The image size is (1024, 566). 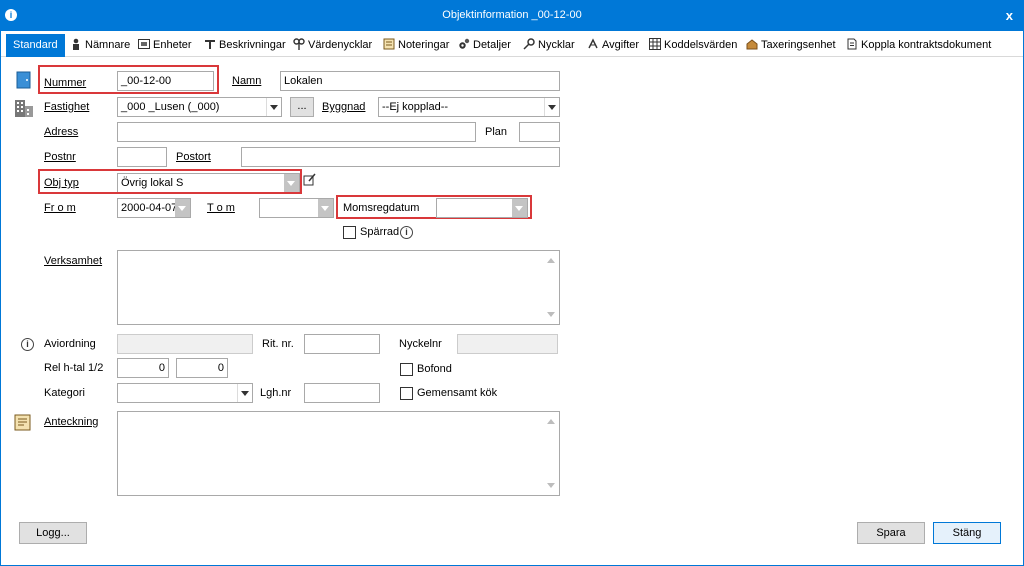 I want to click on namn-label: Namn, so click(x=247, y=81).